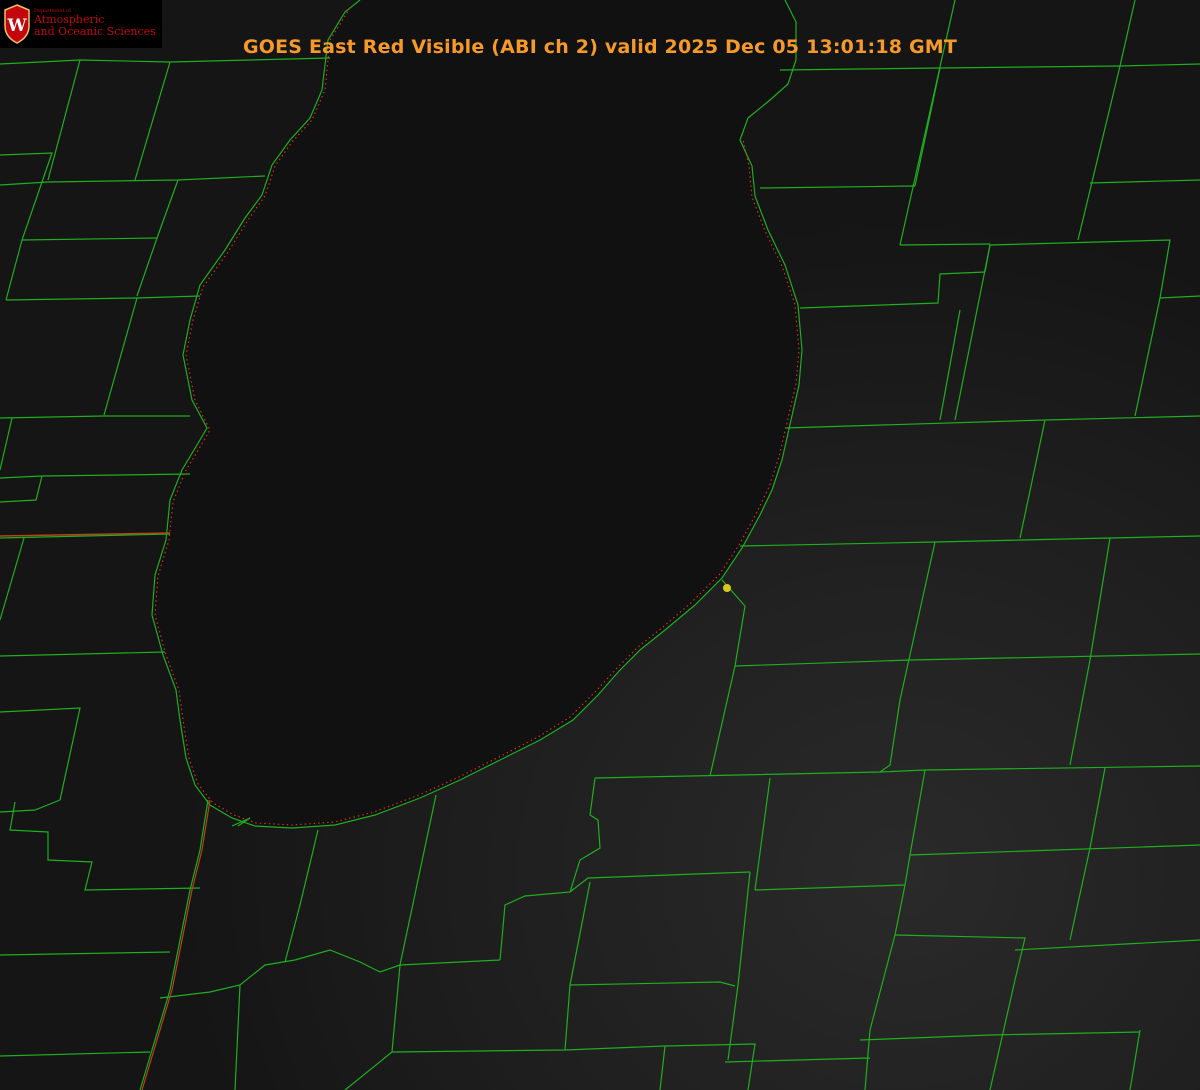  What do you see at coordinates (95, 31) in the screenshot?
I see `logo-line2: and Oceanic Sciences` at bounding box center [95, 31].